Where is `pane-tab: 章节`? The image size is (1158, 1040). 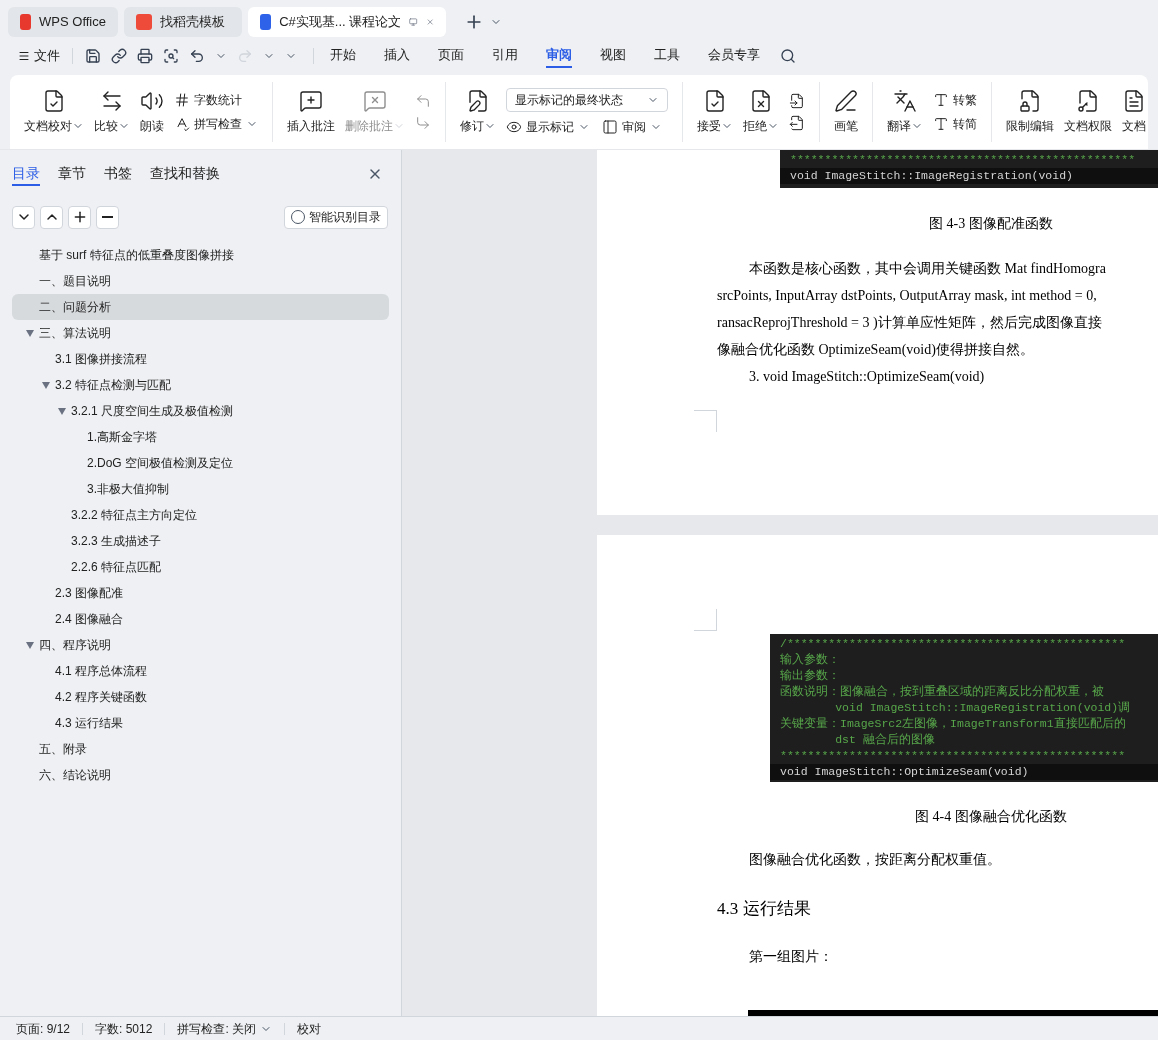
pane-tab: 章节 is located at coordinates (72, 174).